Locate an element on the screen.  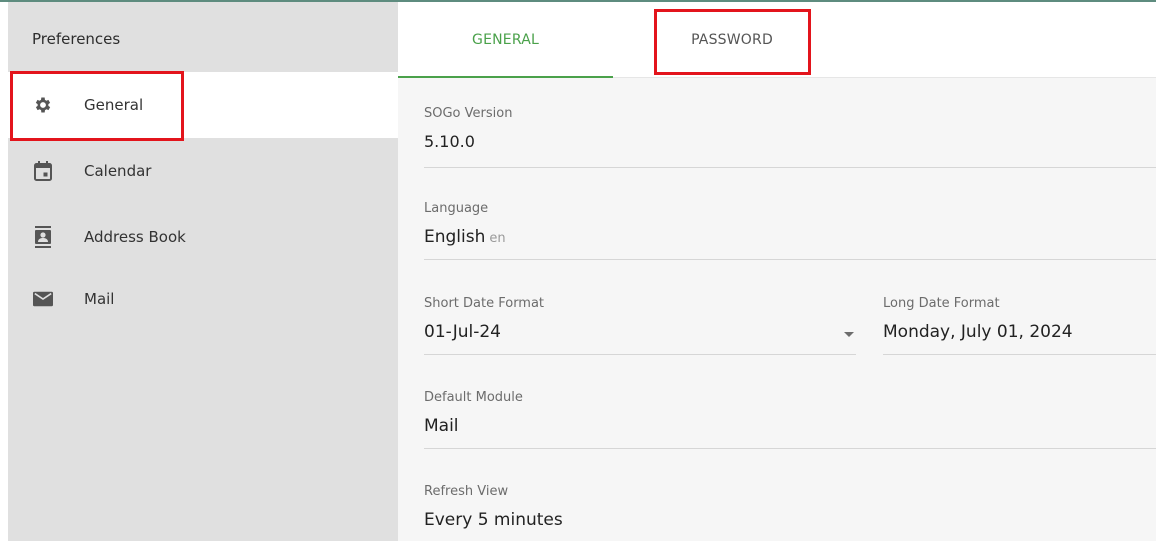
tab-bar: GENERAL PASSWORD is located at coordinates (777, 40).